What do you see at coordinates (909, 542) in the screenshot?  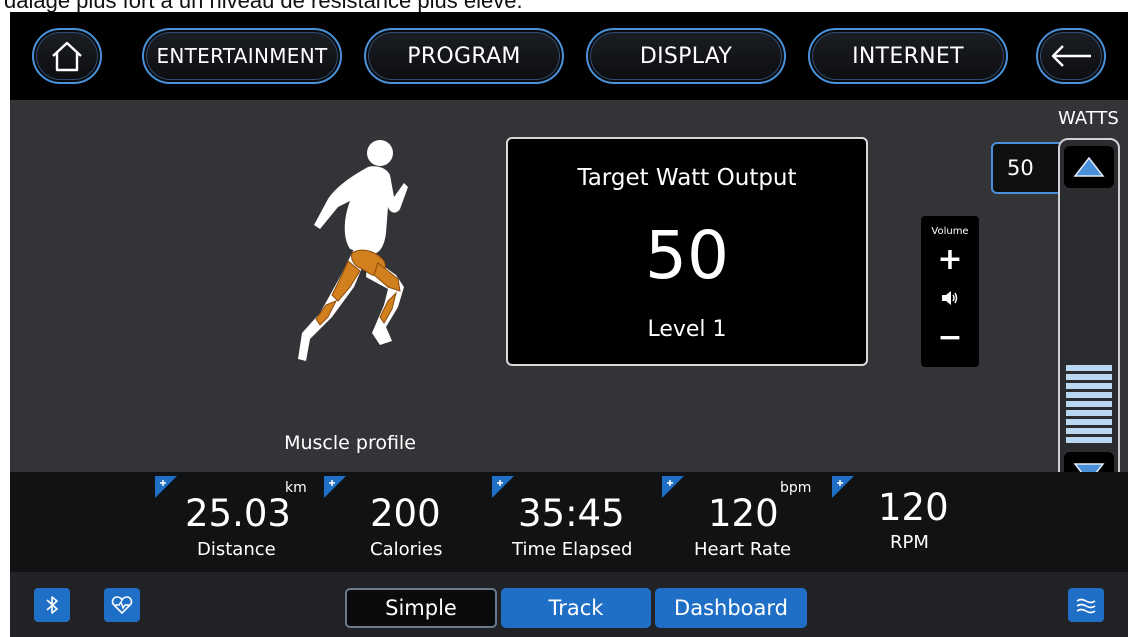 I see `stat-label: RPM` at bounding box center [909, 542].